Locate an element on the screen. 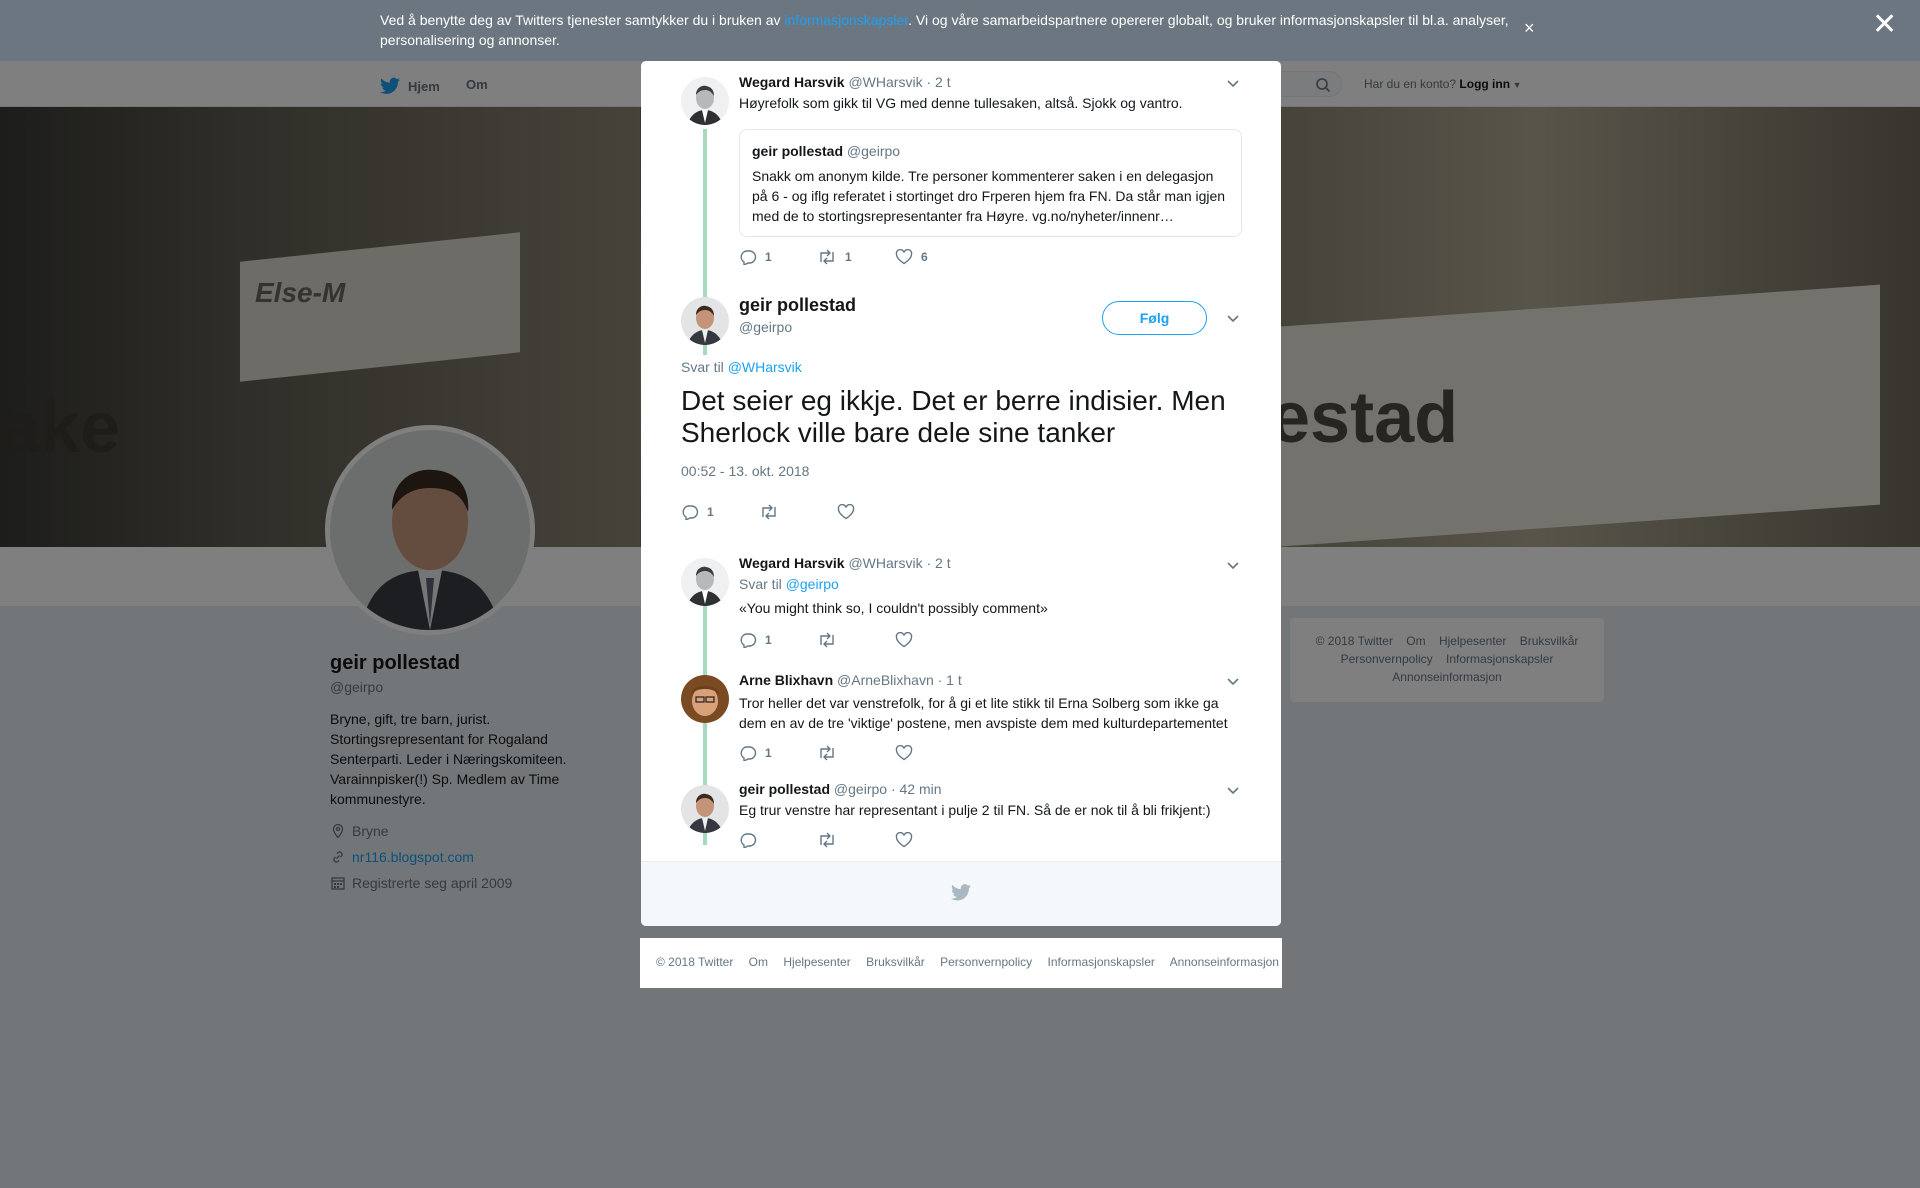 This screenshot has width=1920, height=1188. tweet-author-name: Arne Blixhavn is located at coordinates (786, 680).